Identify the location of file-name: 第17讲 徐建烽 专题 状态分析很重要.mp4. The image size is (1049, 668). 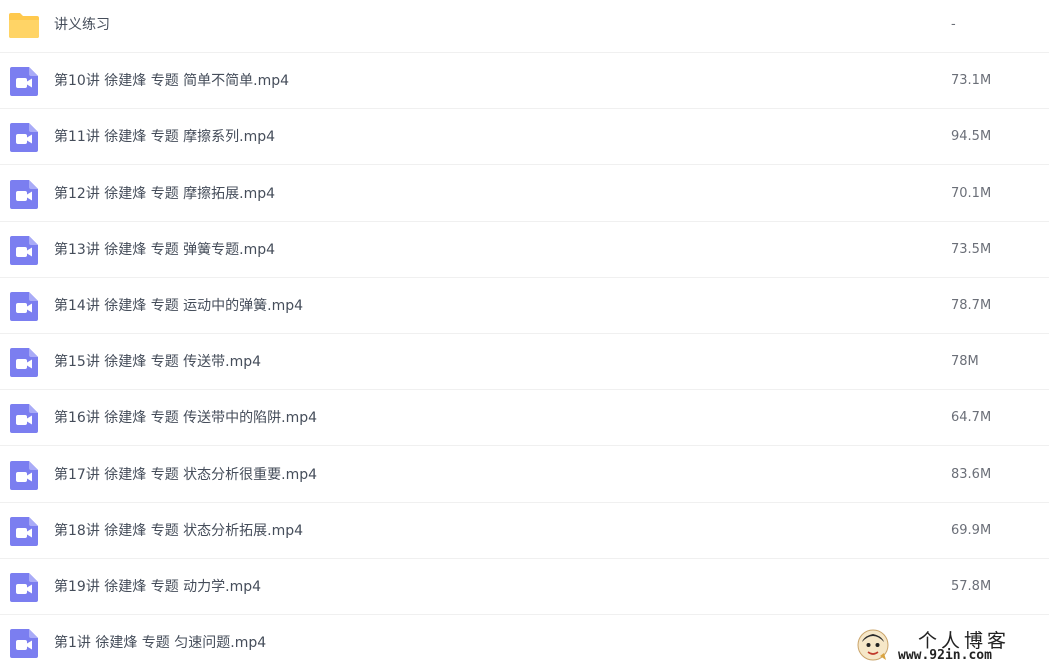
(185, 475).